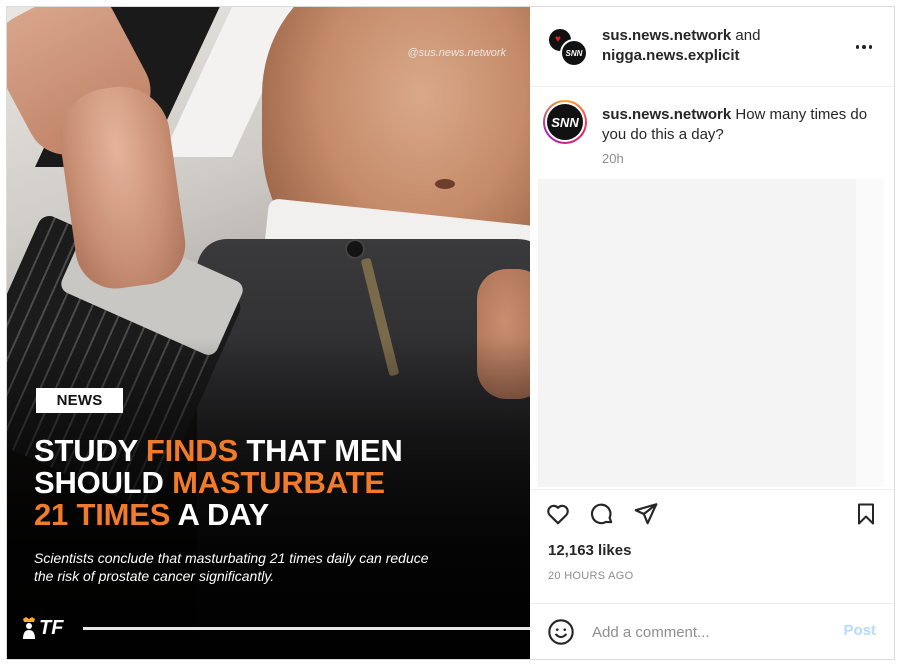 The width and height of the screenshot is (900, 664). What do you see at coordinates (306, 628) in the screenshot?
I see `video-progress-bar` at bounding box center [306, 628].